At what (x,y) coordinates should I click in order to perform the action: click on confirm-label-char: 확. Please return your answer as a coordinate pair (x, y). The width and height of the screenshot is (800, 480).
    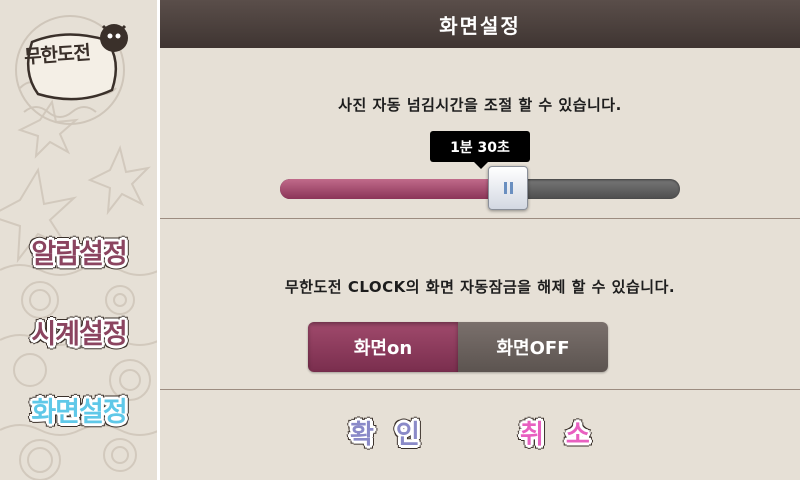
    Looking at the image, I should click on (362, 434).